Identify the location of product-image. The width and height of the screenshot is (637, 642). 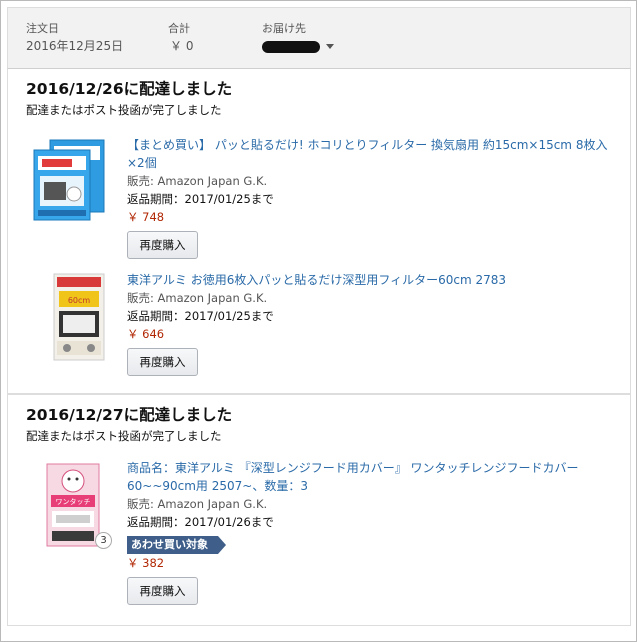
(69, 180).